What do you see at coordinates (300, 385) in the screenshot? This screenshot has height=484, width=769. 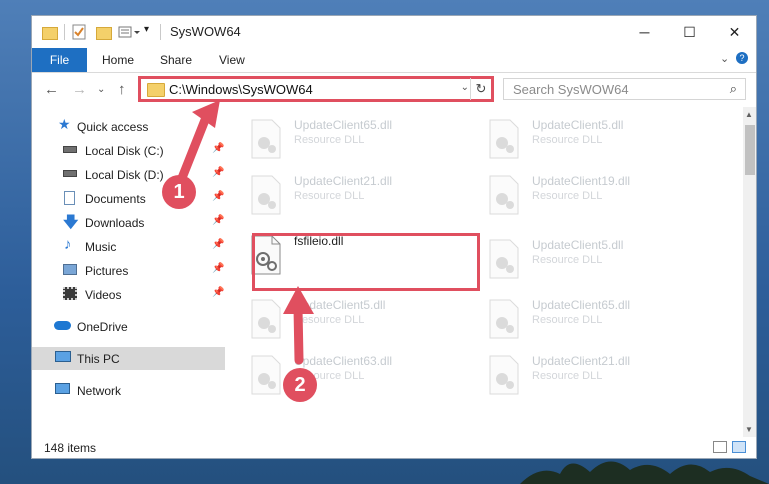 I see `step-2-marker: 2` at bounding box center [300, 385].